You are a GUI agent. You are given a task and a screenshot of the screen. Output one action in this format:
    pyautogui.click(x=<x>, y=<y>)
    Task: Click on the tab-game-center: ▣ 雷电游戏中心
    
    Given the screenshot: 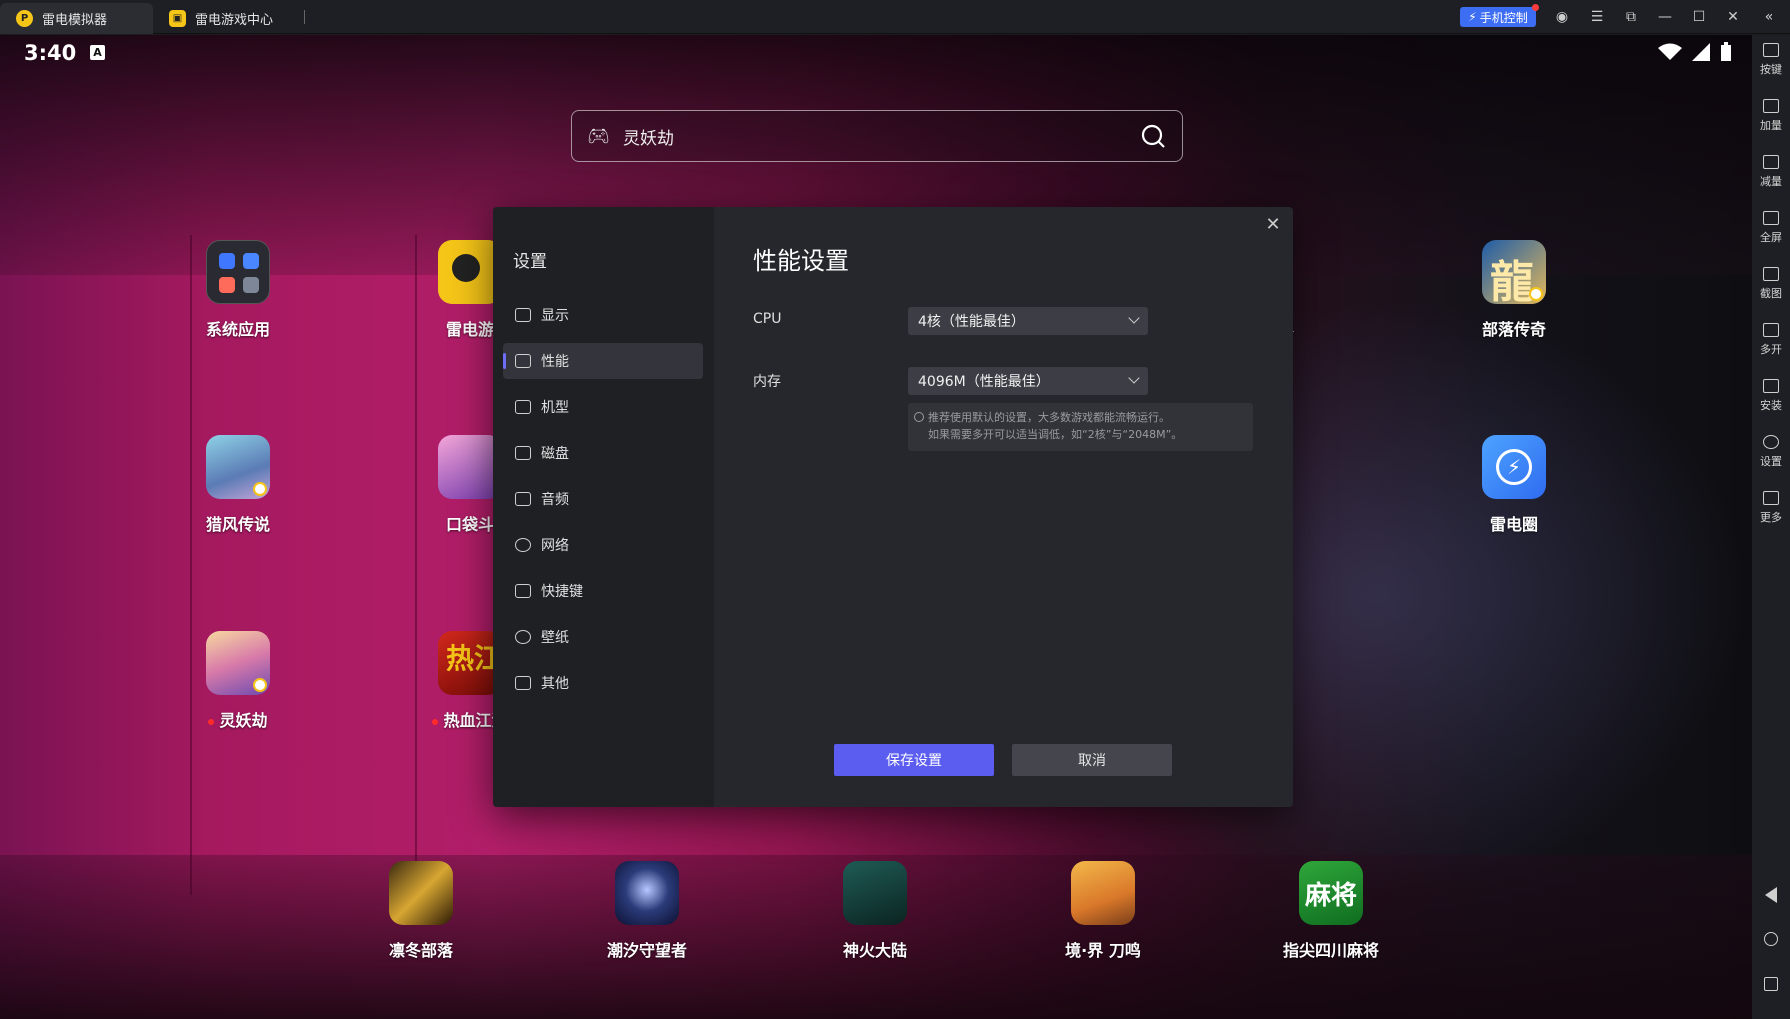 What is the action you would take?
    pyautogui.click(x=228, y=18)
    